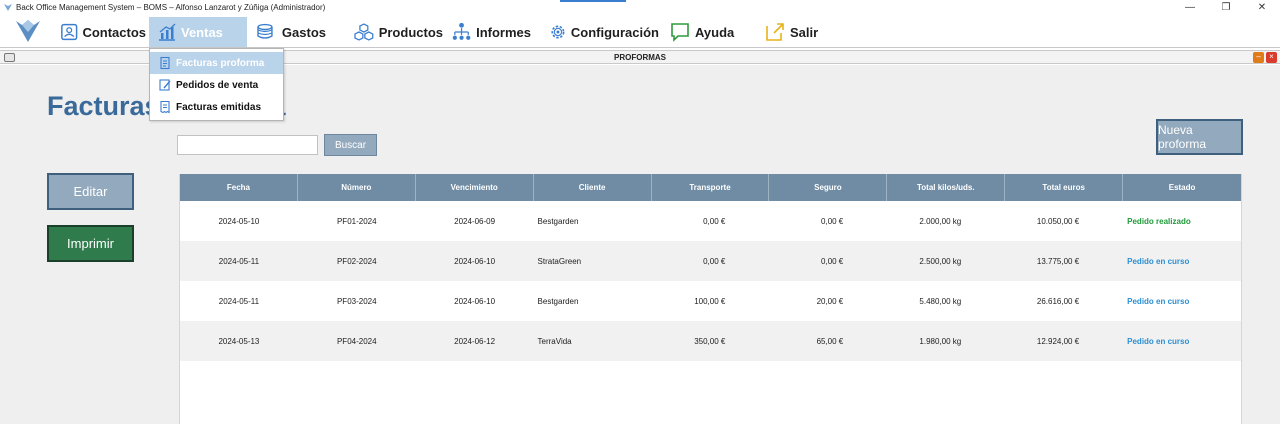 Image resolution: width=1280 pixels, height=424 pixels. I want to click on dropdown-item-pedidos-venta: Pedidos de venta, so click(216, 85).